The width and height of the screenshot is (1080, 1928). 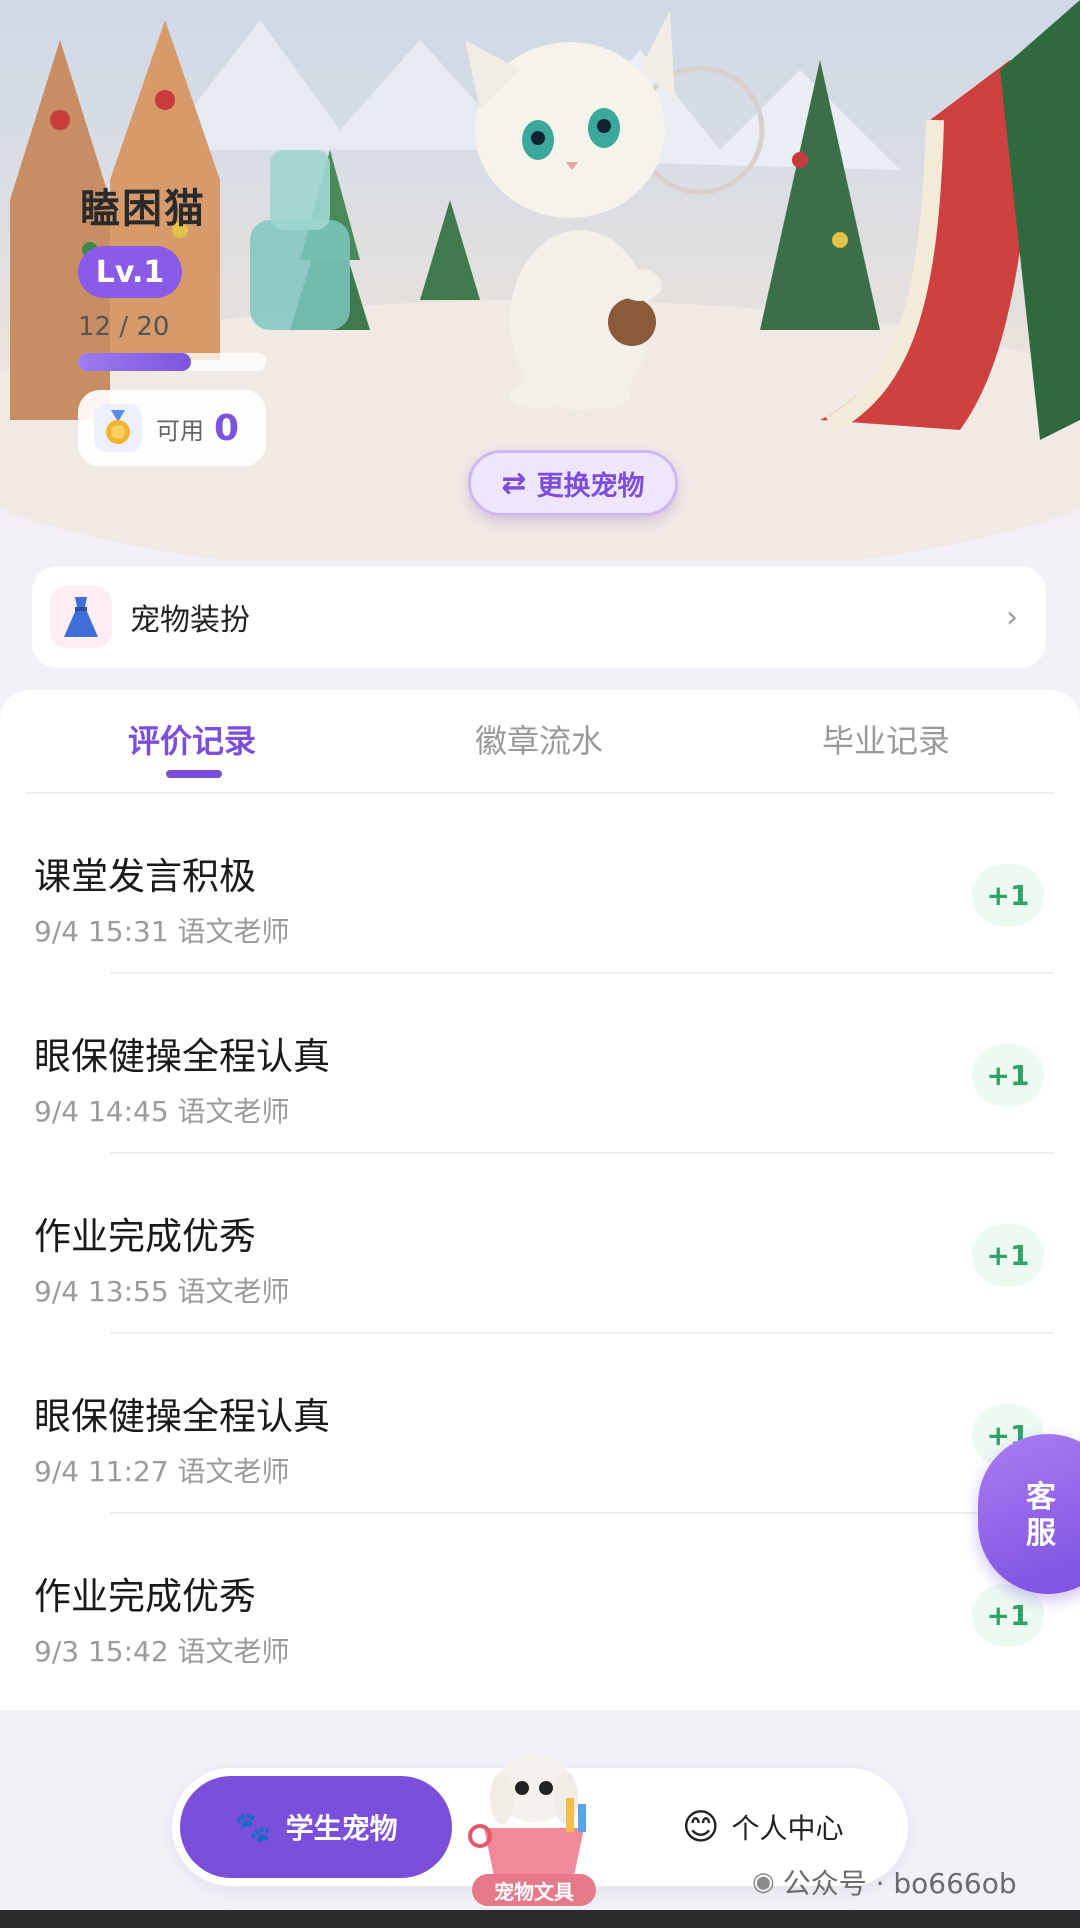 I want to click on medal-icon, so click(x=118, y=428).